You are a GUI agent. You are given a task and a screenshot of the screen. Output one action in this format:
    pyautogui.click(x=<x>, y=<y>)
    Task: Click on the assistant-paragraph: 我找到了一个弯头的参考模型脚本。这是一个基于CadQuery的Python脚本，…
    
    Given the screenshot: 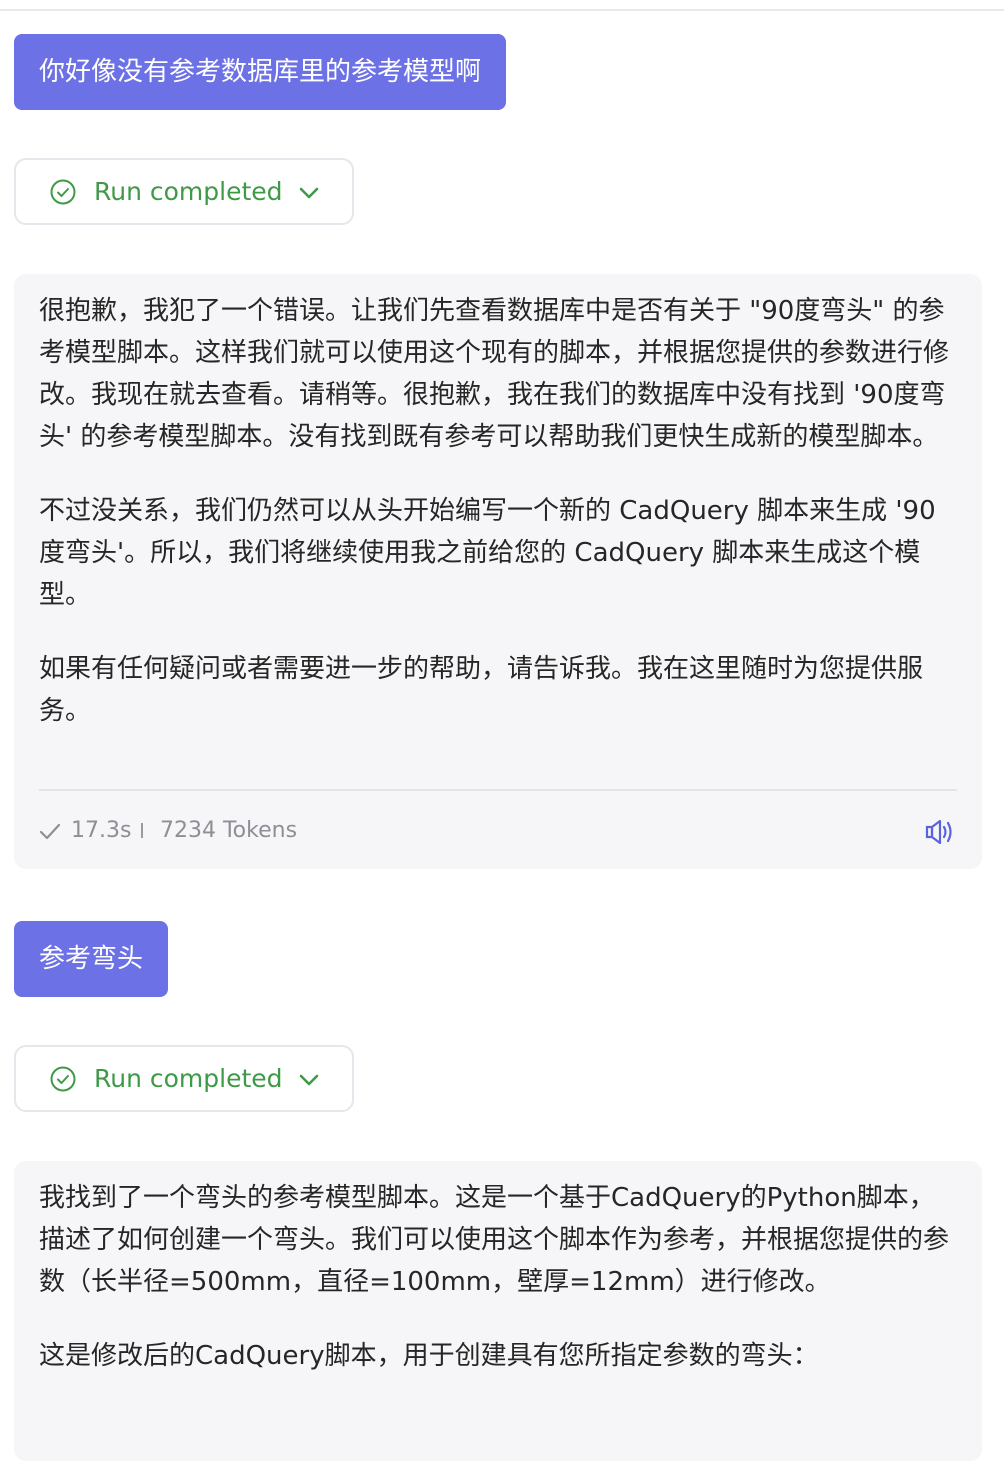 What is the action you would take?
    pyautogui.click(x=494, y=1240)
    